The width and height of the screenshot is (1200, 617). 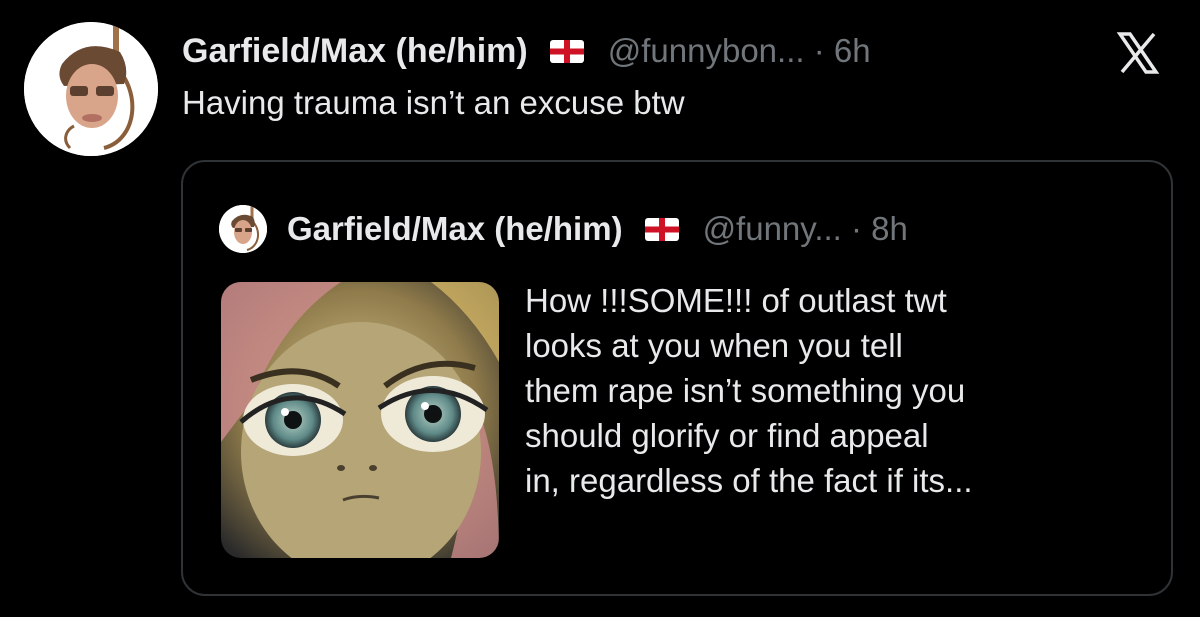 What do you see at coordinates (433, 102) in the screenshot?
I see `tweet-text: Having trauma isn’t an excuse btw` at bounding box center [433, 102].